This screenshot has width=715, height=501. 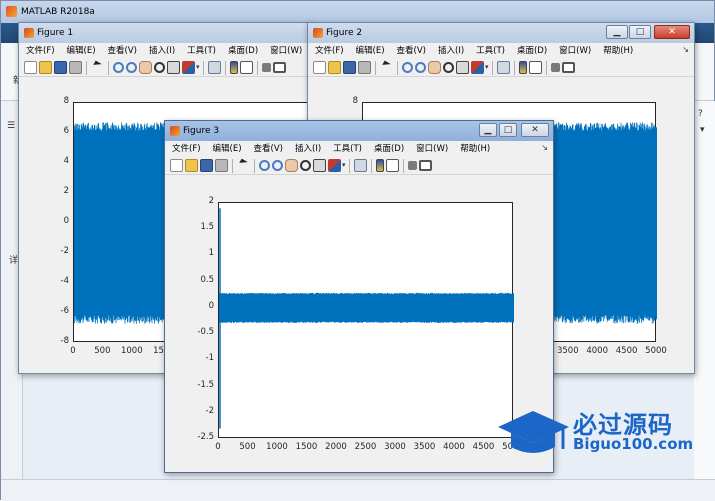 I want to click on figure-2-titlebar: Figure 2 ▁ □ ✕, so click(x=501, y=33).